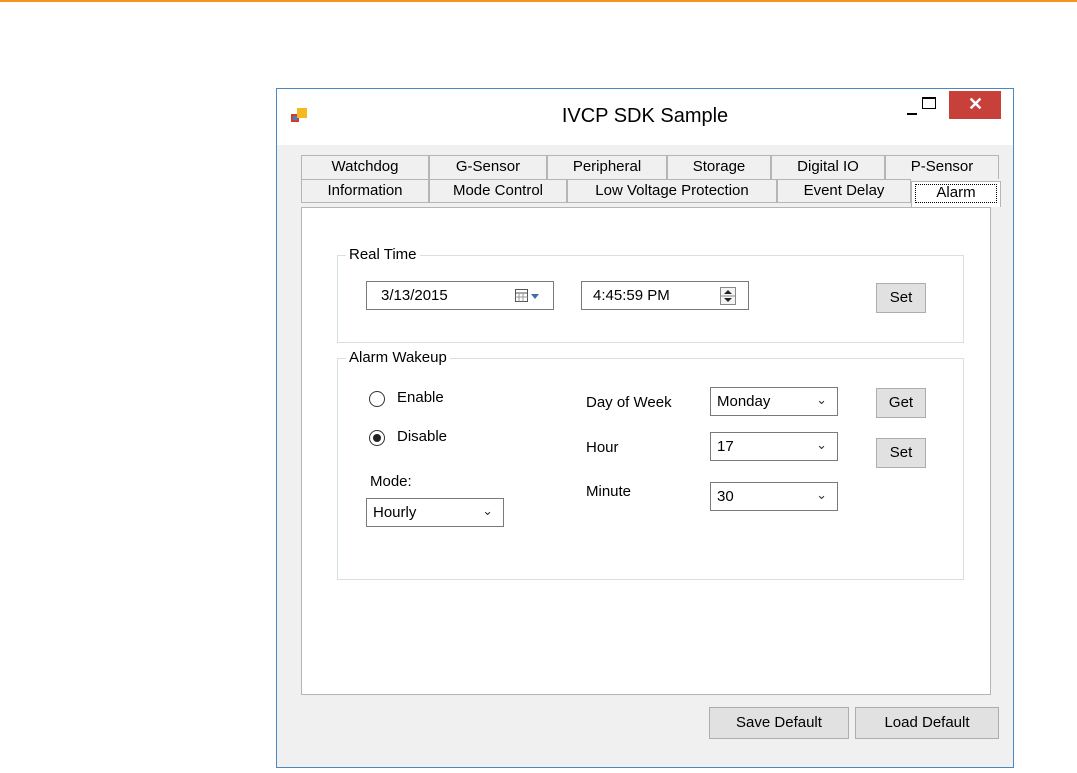  What do you see at coordinates (744, 401) in the screenshot?
I see `day-of-week-value: Monday` at bounding box center [744, 401].